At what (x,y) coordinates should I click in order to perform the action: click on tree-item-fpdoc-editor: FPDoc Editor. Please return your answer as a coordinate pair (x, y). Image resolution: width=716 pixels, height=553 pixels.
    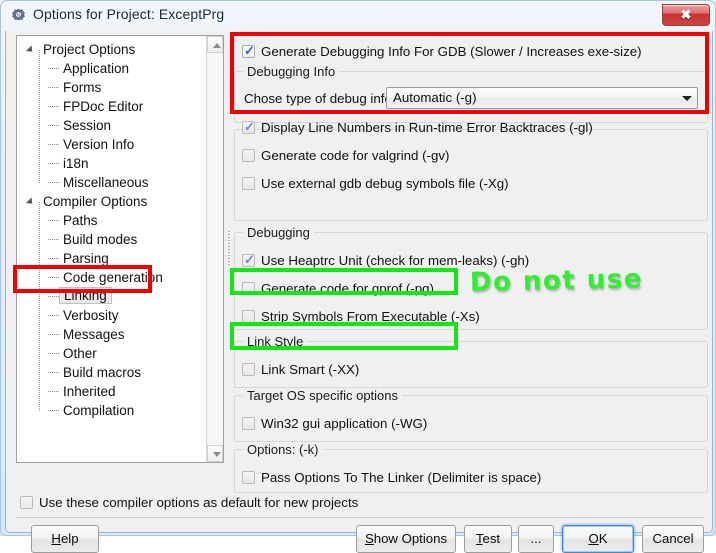
    Looking at the image, I should click on (111, 106).